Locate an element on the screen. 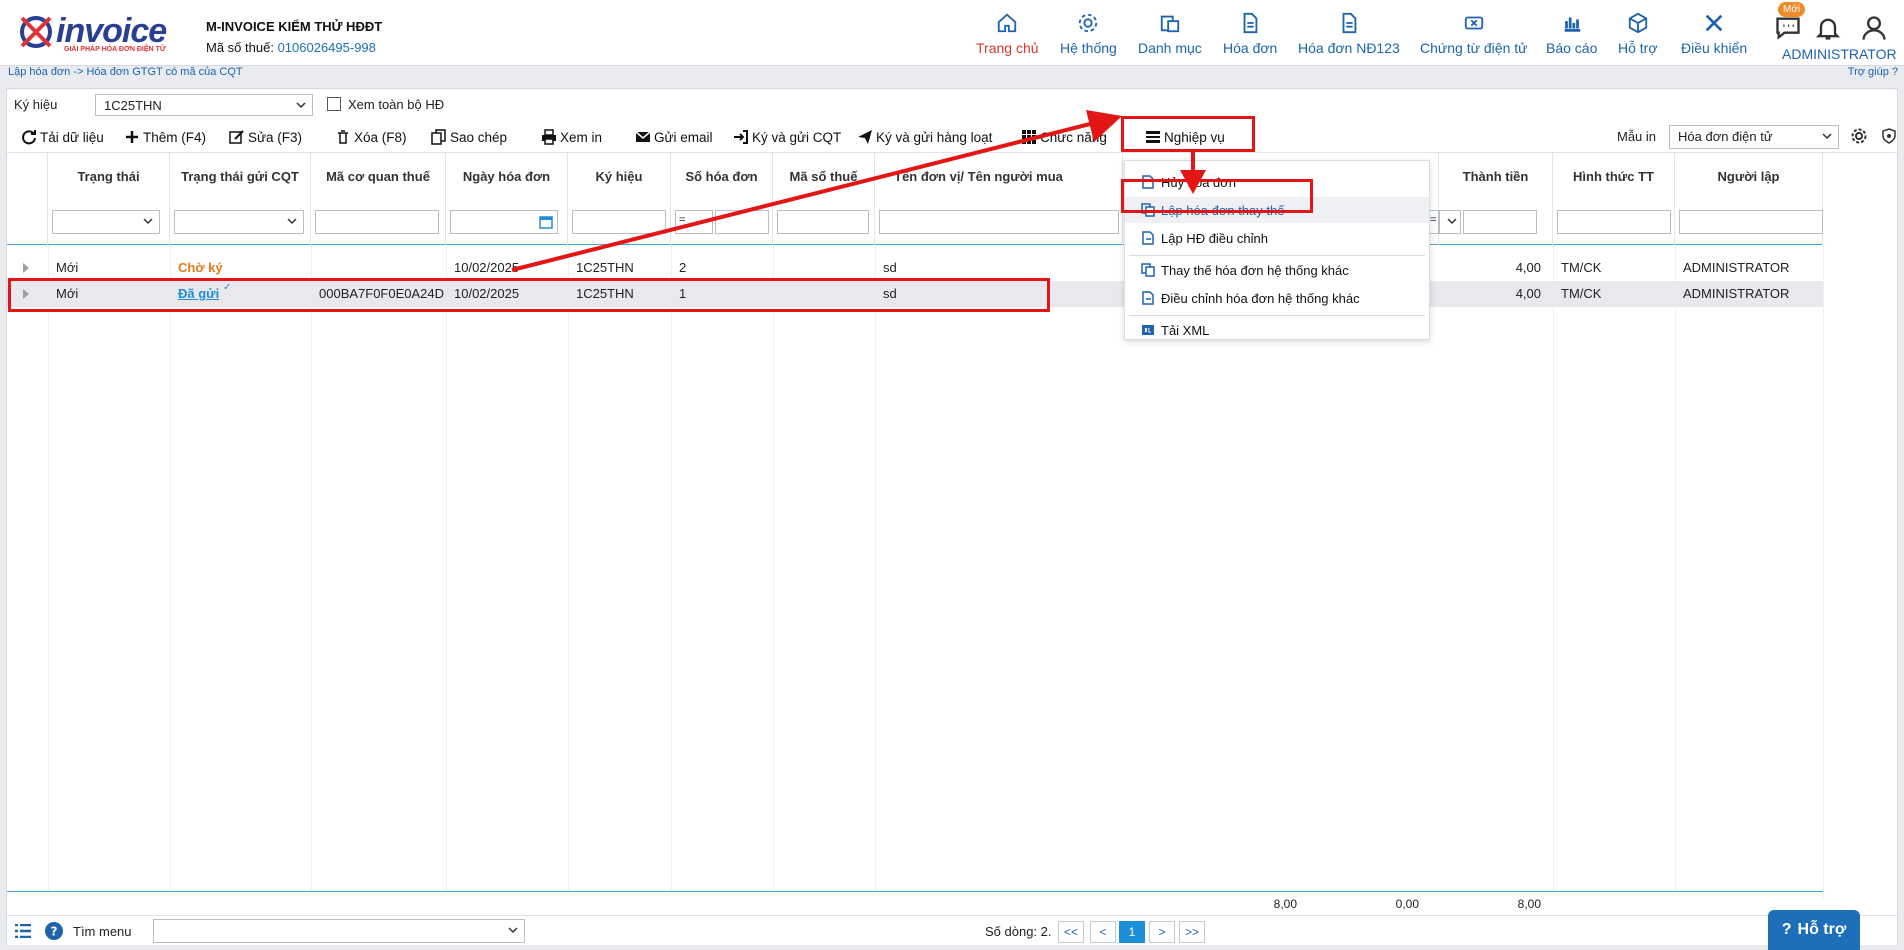 Image resolution: width=1904 pixels, height=950 pixels. next-page-button: > is located at coordinates (1162, 932).